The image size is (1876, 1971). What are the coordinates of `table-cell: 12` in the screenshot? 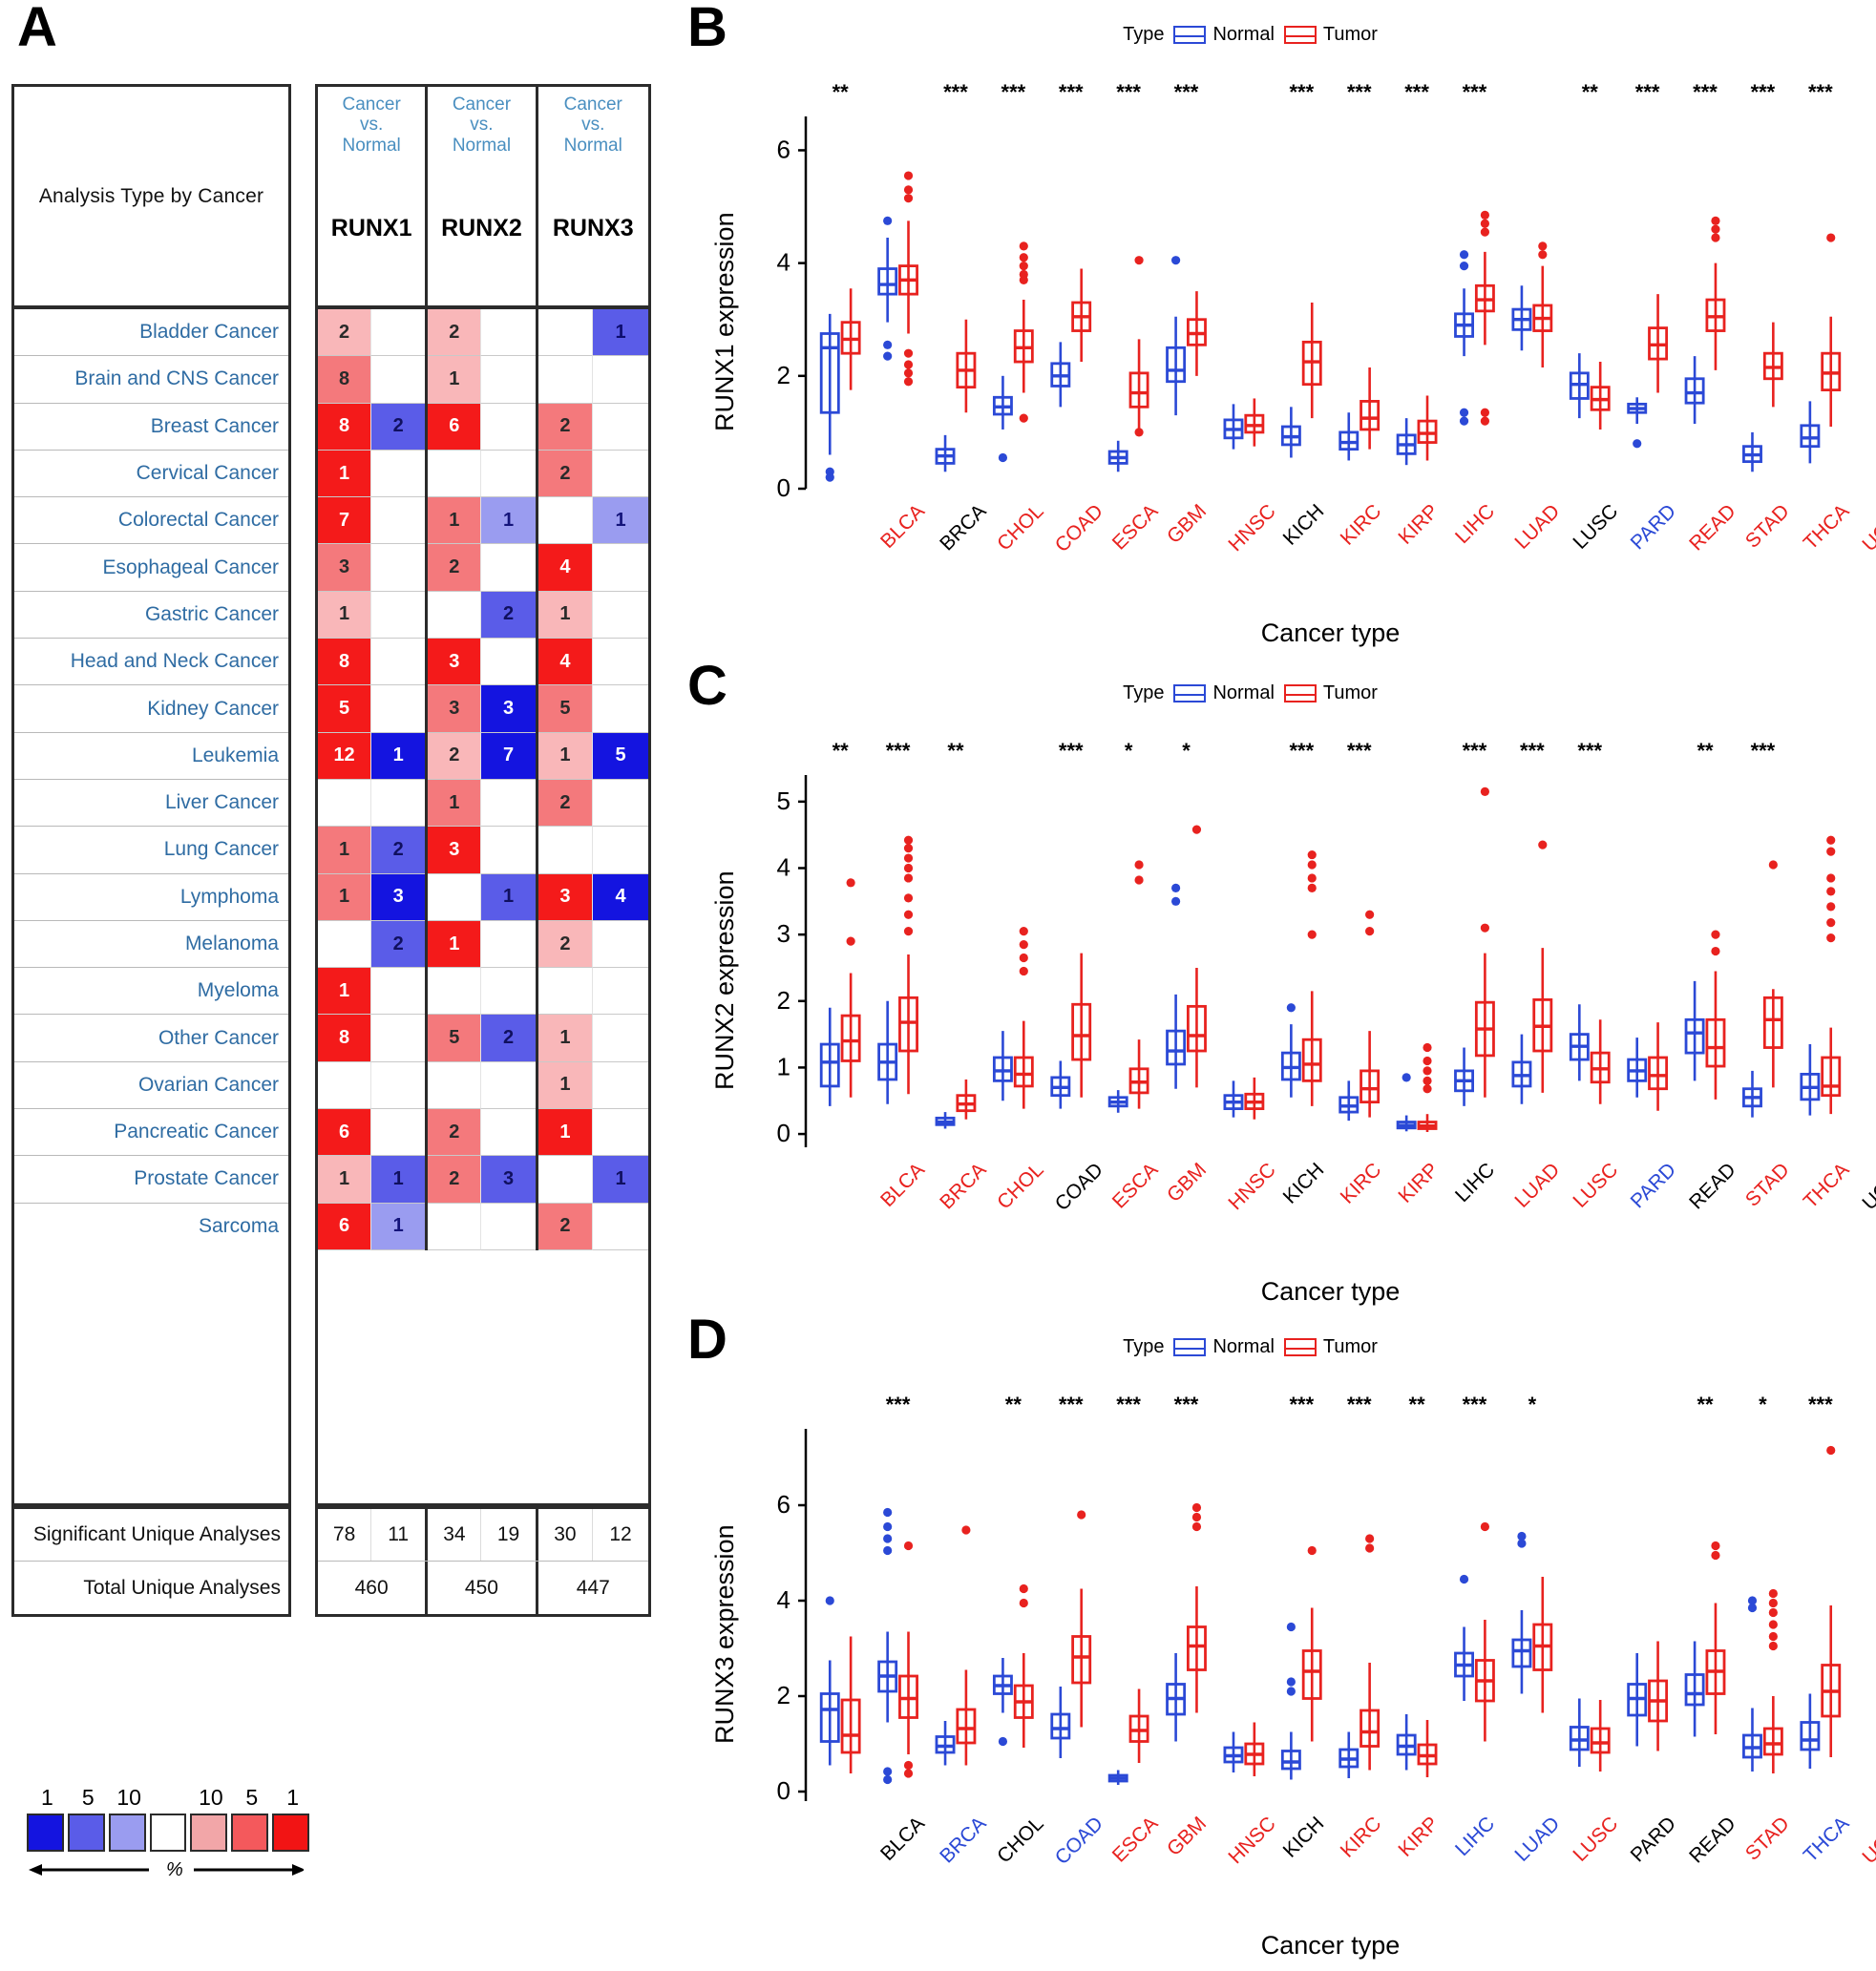 It's located at (345, 756).